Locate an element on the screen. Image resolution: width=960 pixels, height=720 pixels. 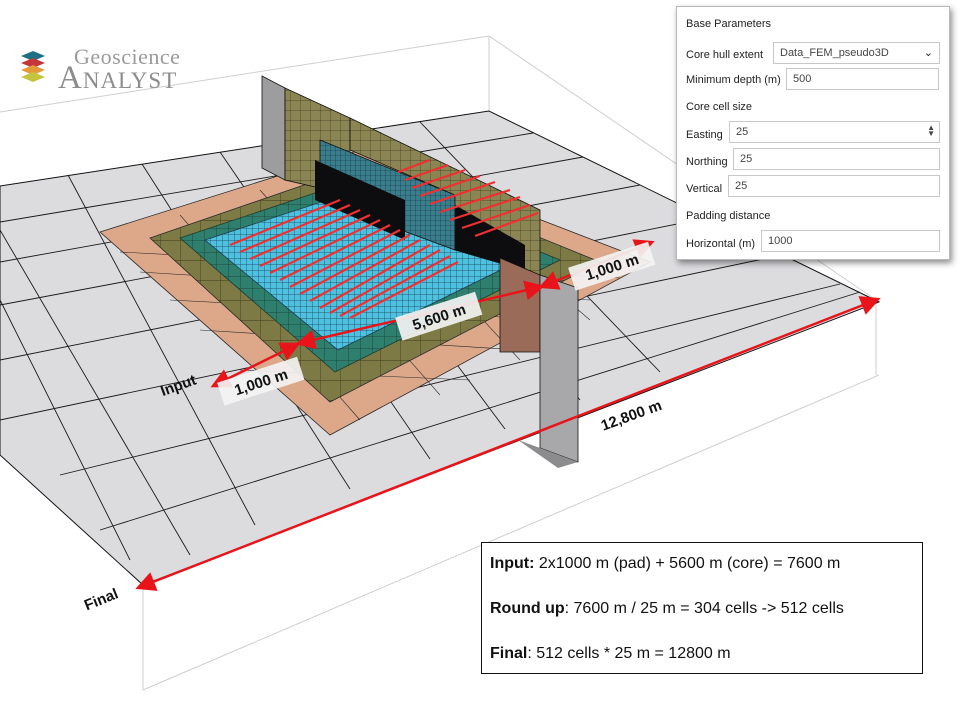
info-line-input-text: 2x1000 m (pad) + 5600 m (core) = 7600 m is located at coordinates (687, 563).